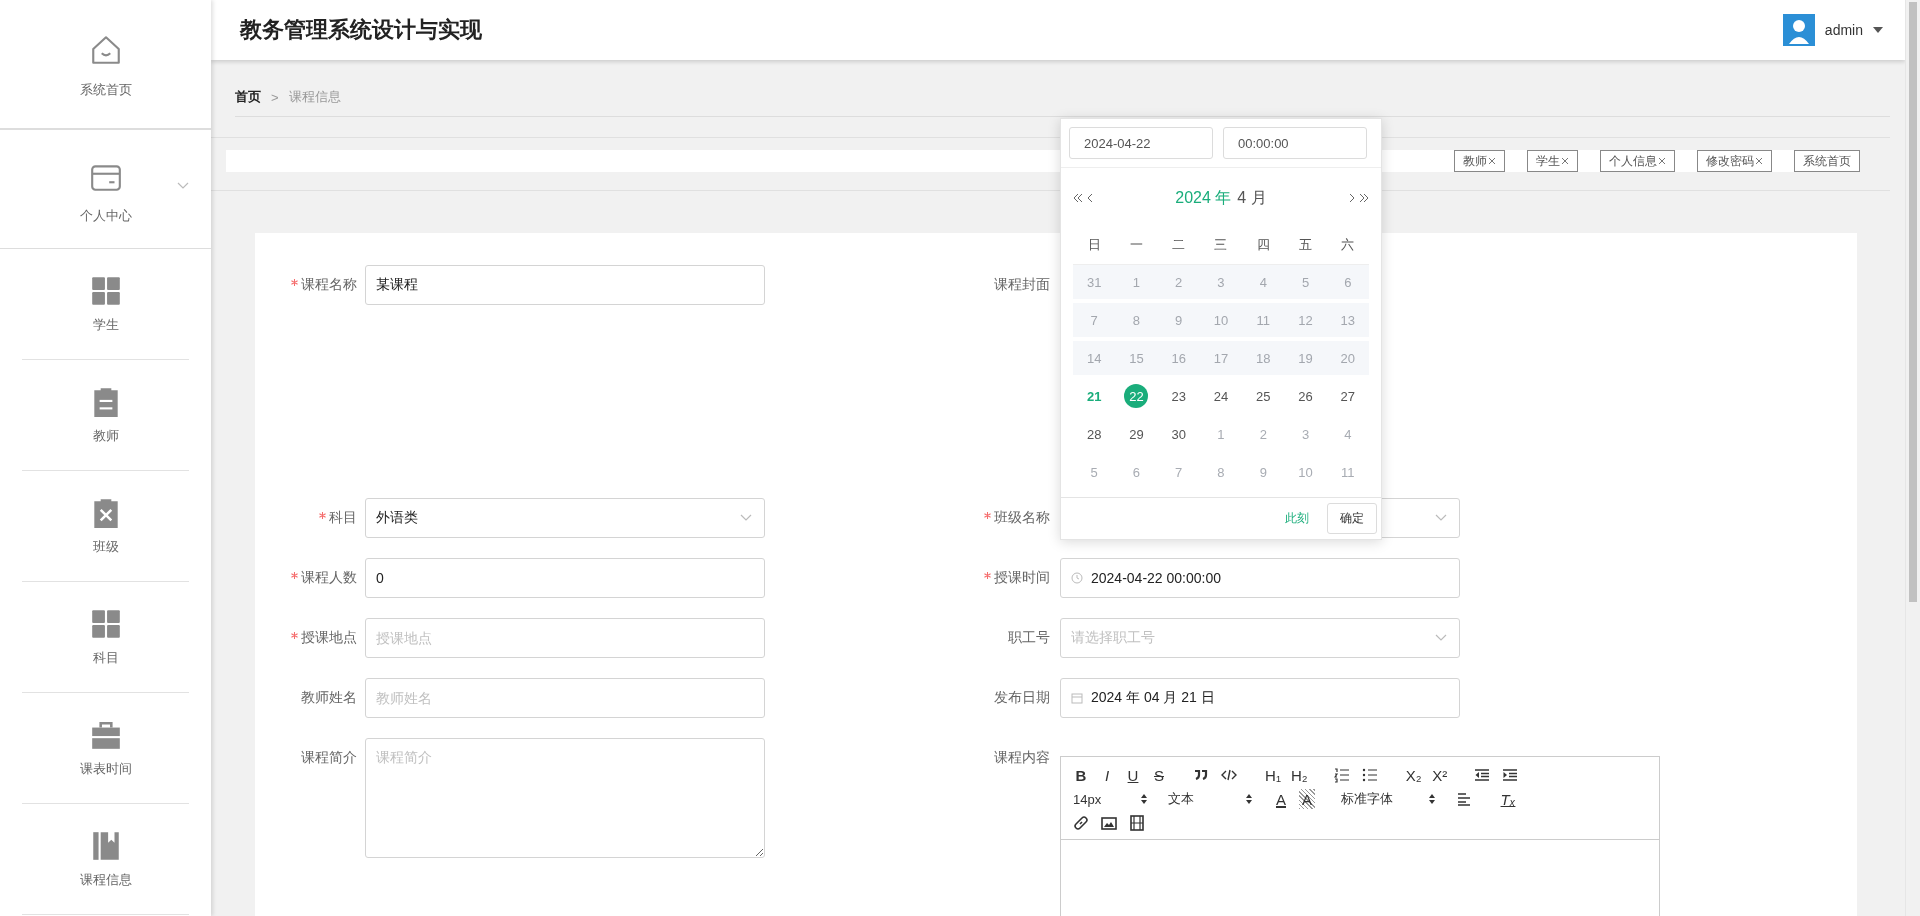 The height and width of the screenshot is (916, 1920). What do you see at coordinates (1022, 285) in the screenshot?
I see `field-label: 课程封面` at bounding box center [1022, 285].